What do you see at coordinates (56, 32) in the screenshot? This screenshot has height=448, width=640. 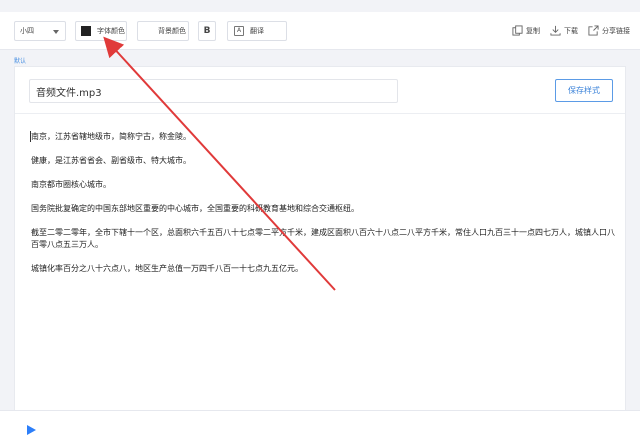 I see `chevron-down-icon` at bounding box center [56, 32].